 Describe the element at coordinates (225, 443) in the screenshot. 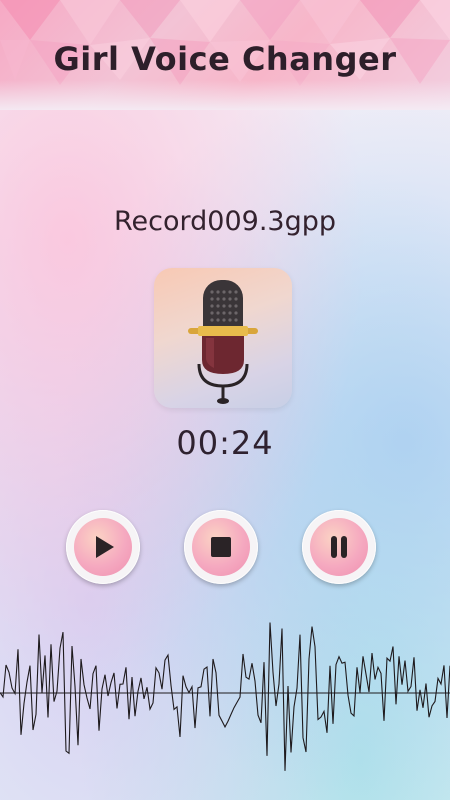

I see `elapsed-time: 00:24` at that location.